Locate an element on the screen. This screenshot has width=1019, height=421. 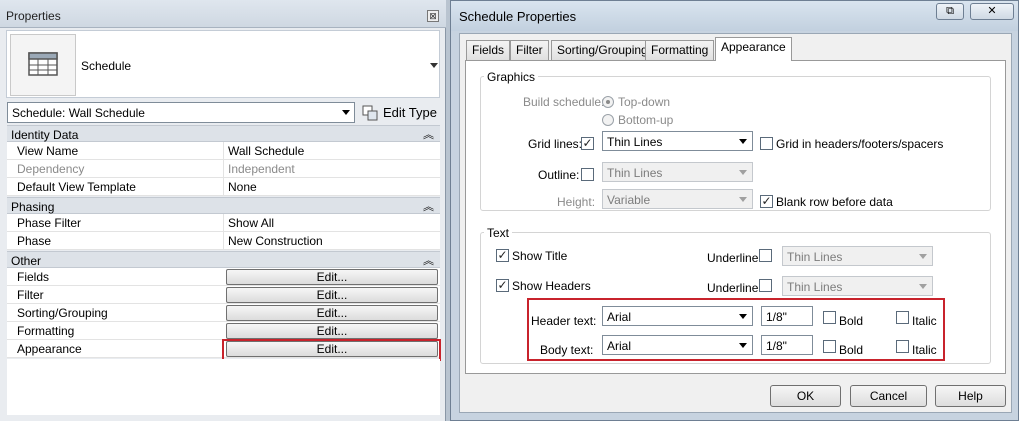
underline-title-value: Thin Lines is located at coordinates (815, 257).